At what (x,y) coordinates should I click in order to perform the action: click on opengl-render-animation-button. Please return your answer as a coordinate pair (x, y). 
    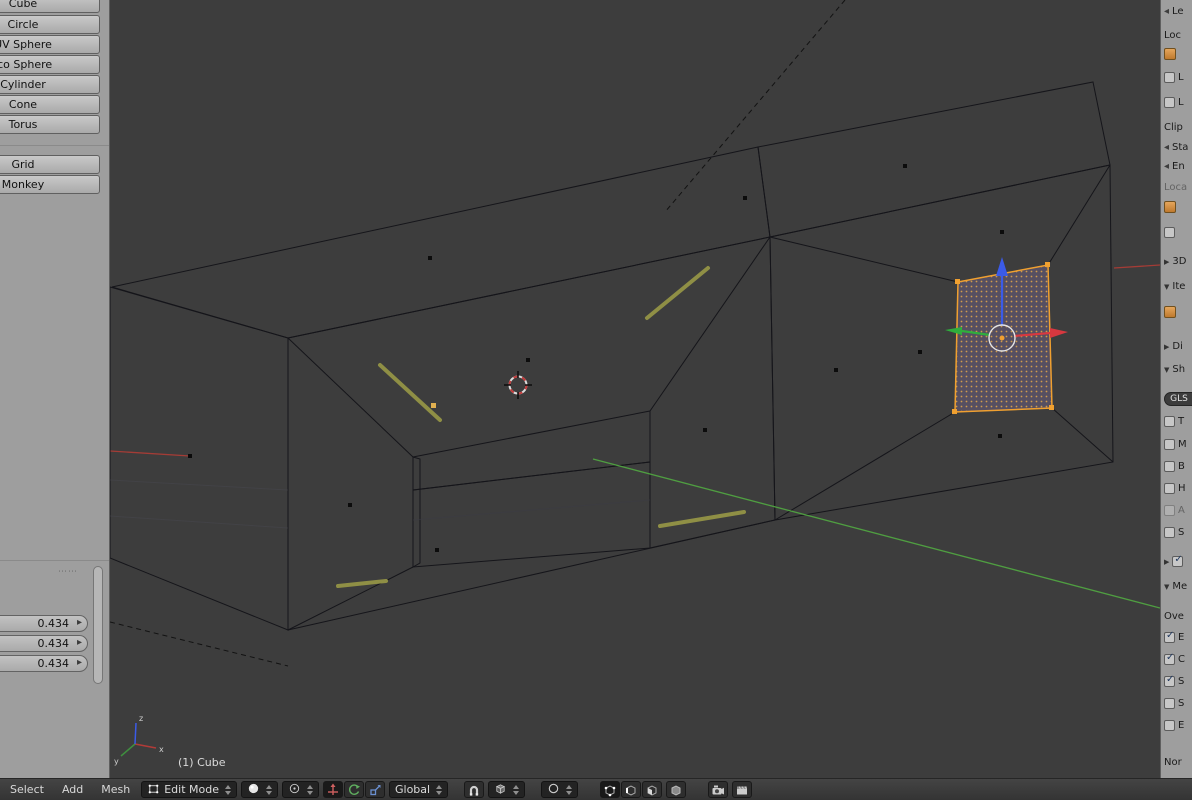
    Looking at the image, I should click on (742, 789).